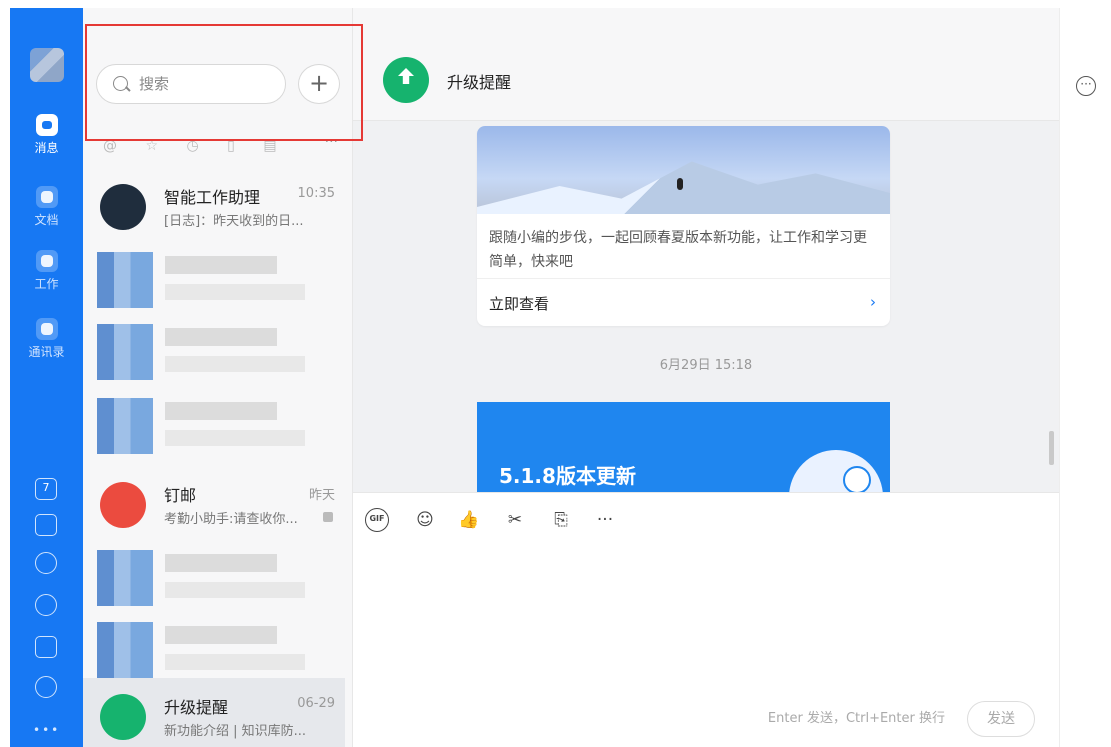 The width and height of the screenshot is (1111, 747). What do you see at coordinates (1051, 448) in the screenshot?
I see `chat-scrollbar` at bounding box center [1051, 448].